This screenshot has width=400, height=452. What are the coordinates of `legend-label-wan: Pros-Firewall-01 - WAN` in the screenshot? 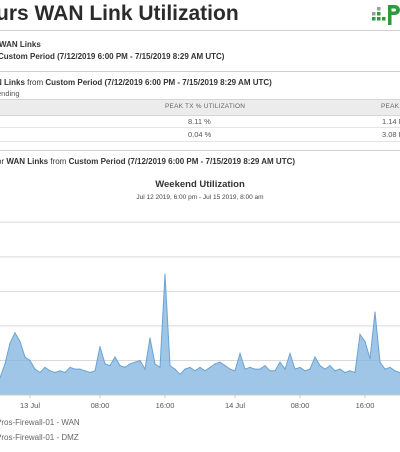 It's located at (40, 422).